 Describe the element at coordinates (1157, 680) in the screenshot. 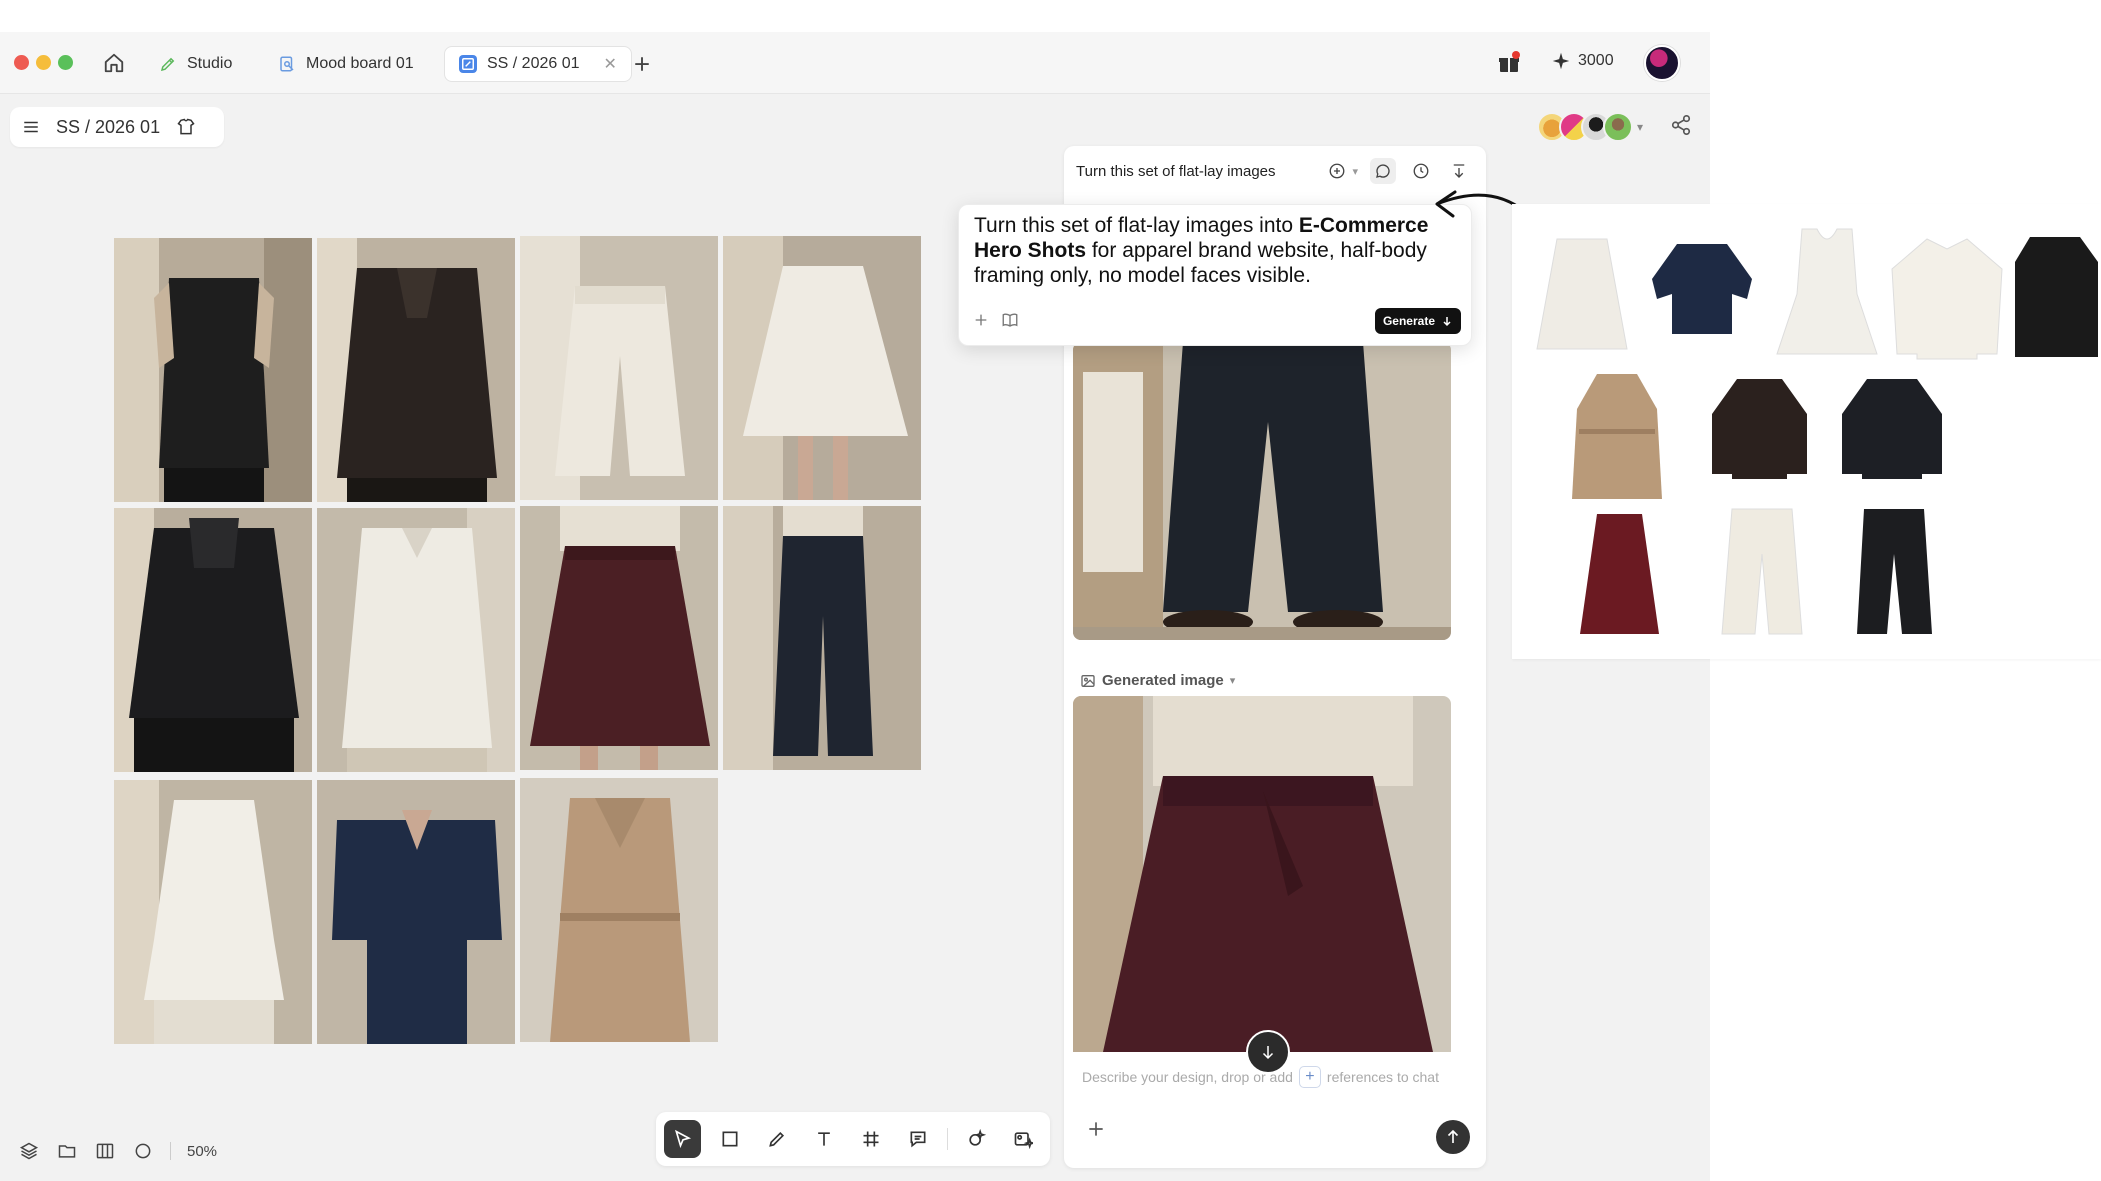

I see `generated-image-label: Generated image ▾` at that location.